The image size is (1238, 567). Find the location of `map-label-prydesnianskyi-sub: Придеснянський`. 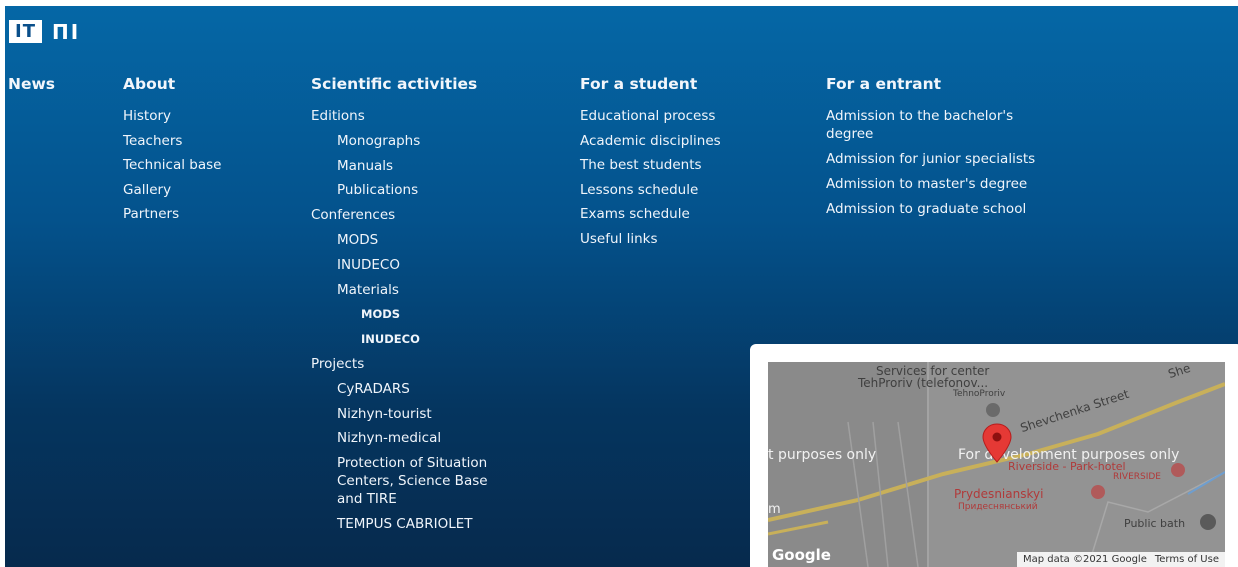

map-label-prydesnianskyi-sub: Придеснянський is located at coordinates (998, 507).